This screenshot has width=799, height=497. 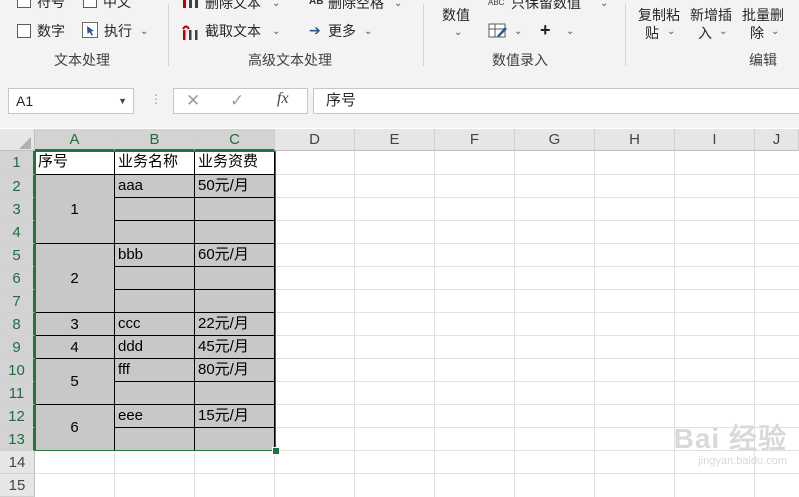 What do you see at coordinates (155, 186) in the screenshot?
I see `service-name-cell: aaa` at bounding box center [155, 186].